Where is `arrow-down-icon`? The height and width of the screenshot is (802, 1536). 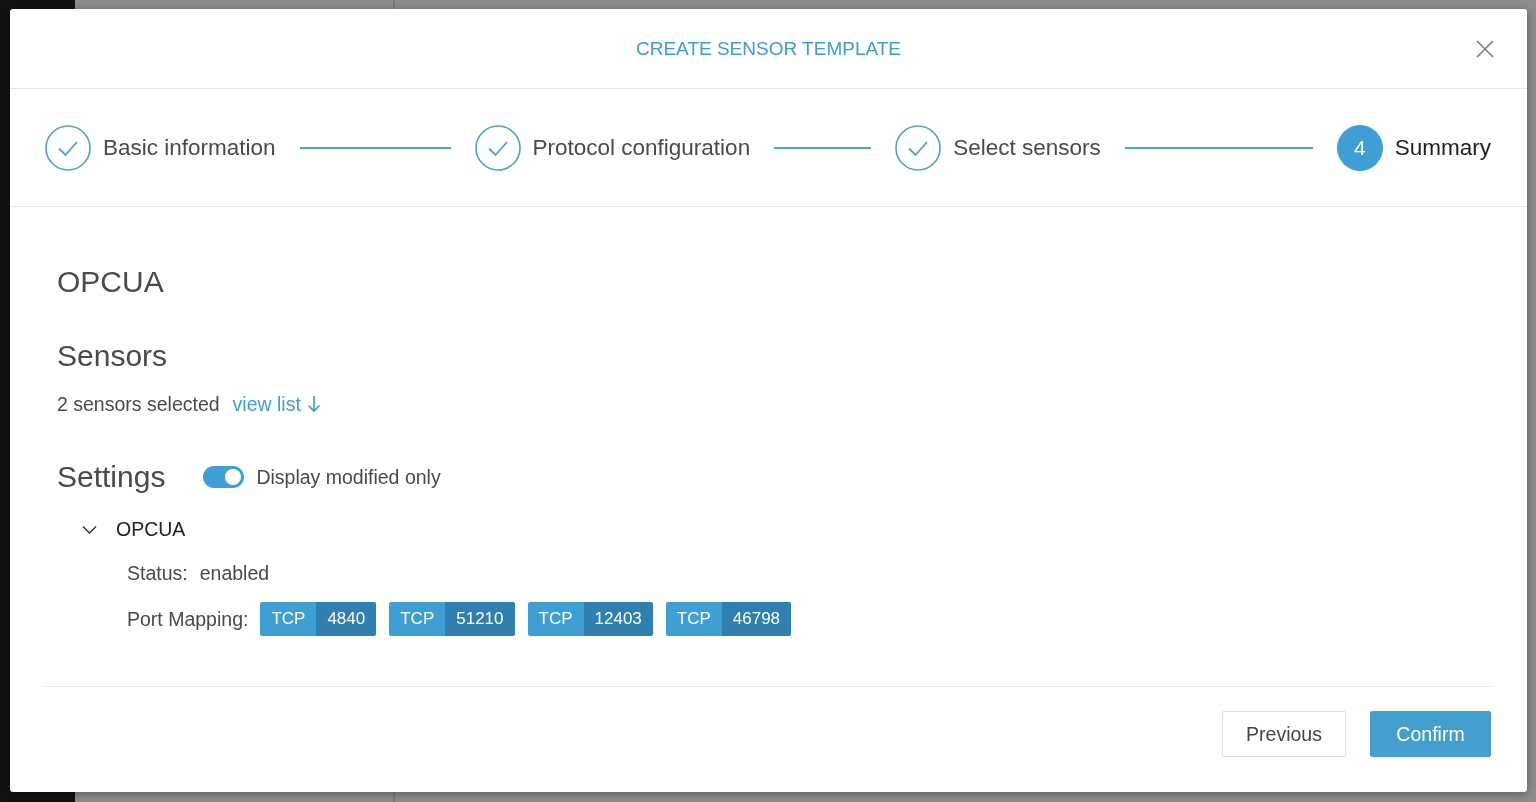 arrow-down-icon is located at coordinates (313, 404).